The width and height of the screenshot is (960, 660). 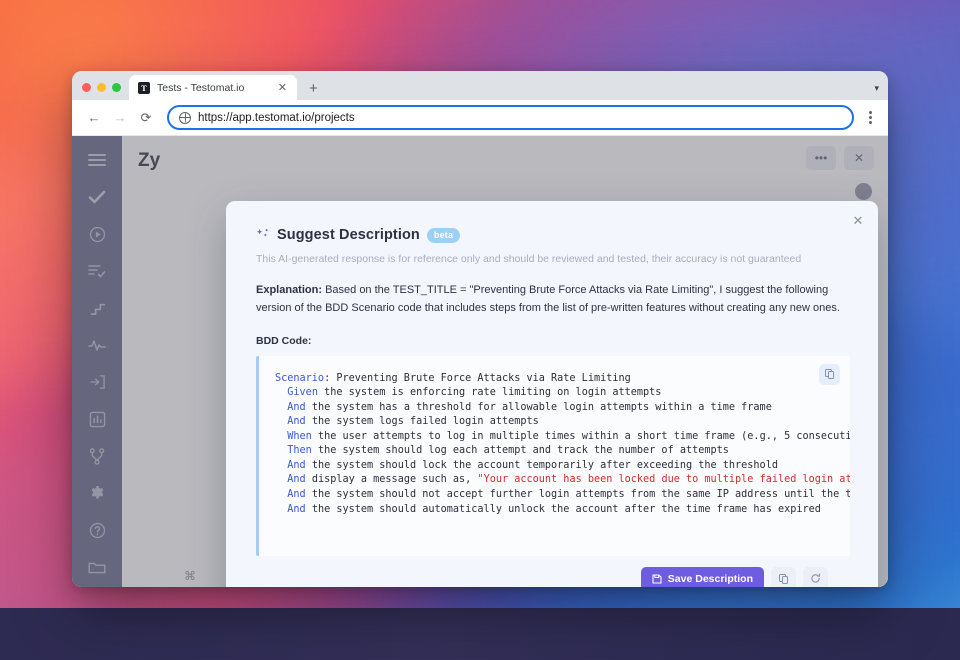 What do you see at coordinates (299, 436) in the screenshot?
I see `code-keyword: When` at bounding box center [299, 436].